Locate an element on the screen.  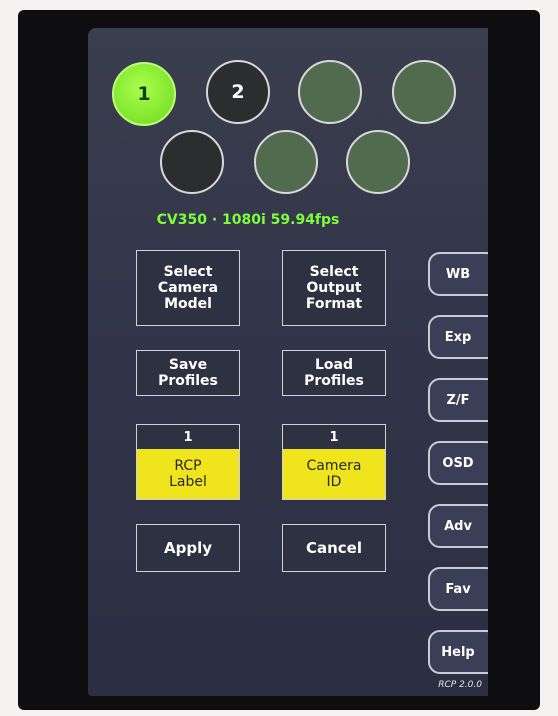
camera-7-button is located at coordinates (378, 162).